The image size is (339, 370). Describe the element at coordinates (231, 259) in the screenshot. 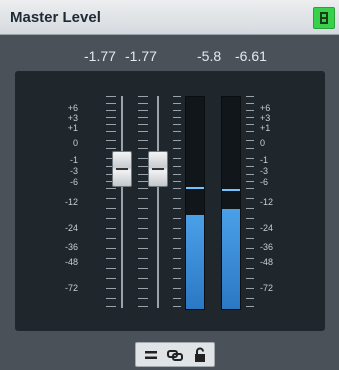

I see `right-meter-fill` at that location.